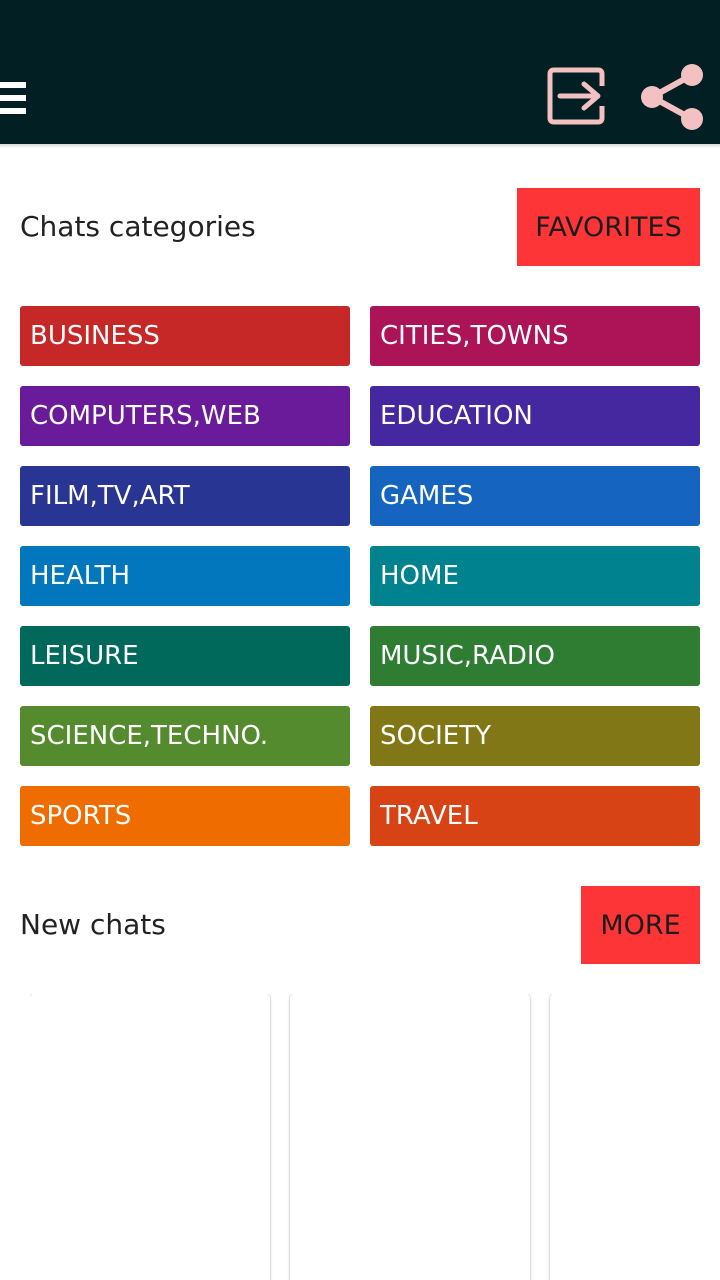 This screenshot has height=1280, width=720. What do you see at coordinates (185, 816) in the screenshot?
I see `category-button-sports: SPORTS` at bounding box center [185, 816].